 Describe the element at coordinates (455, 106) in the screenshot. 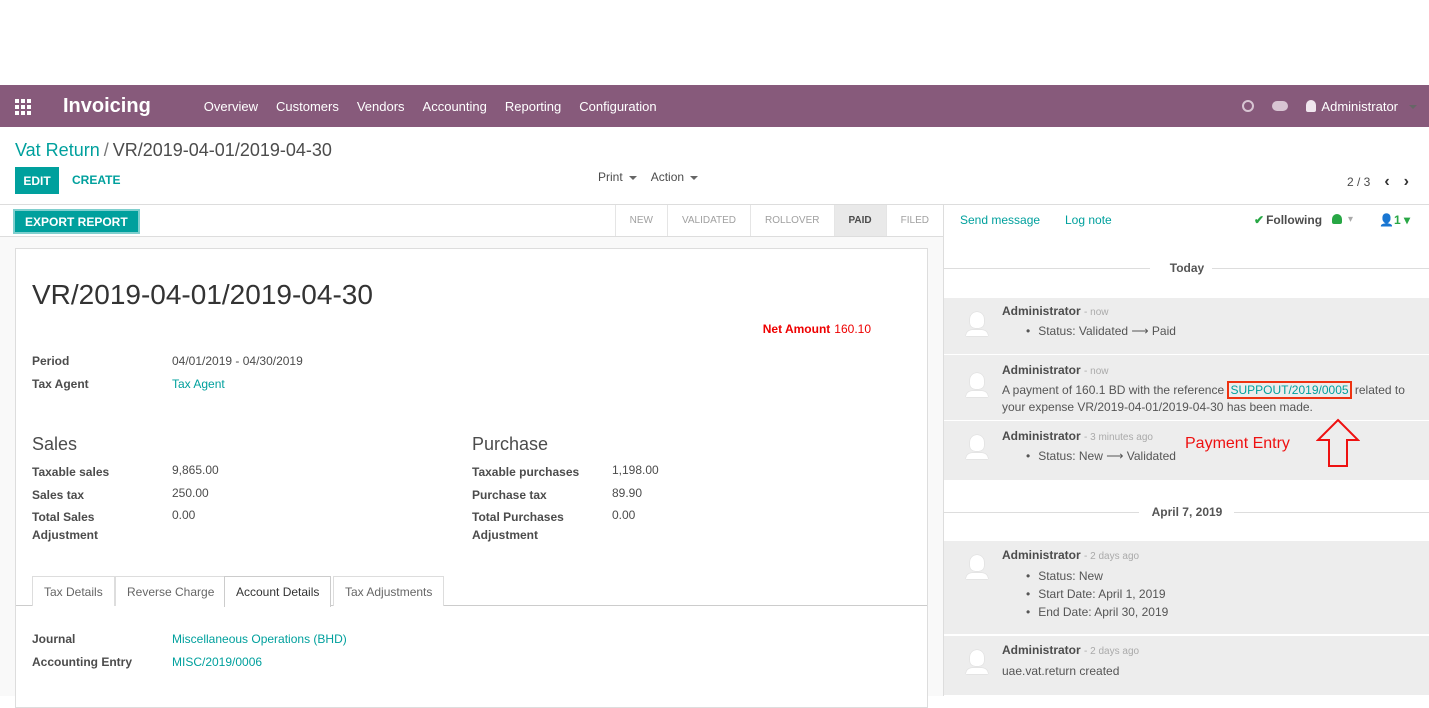

I see `menu-accounting: Accounting` at that location.